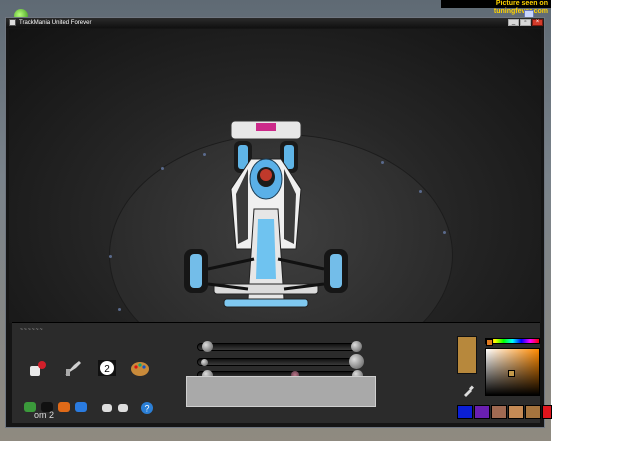 Image resolution: width=640 pixels, height=465 pixels. I want to click on brush-blue-button, so click(81, 407).